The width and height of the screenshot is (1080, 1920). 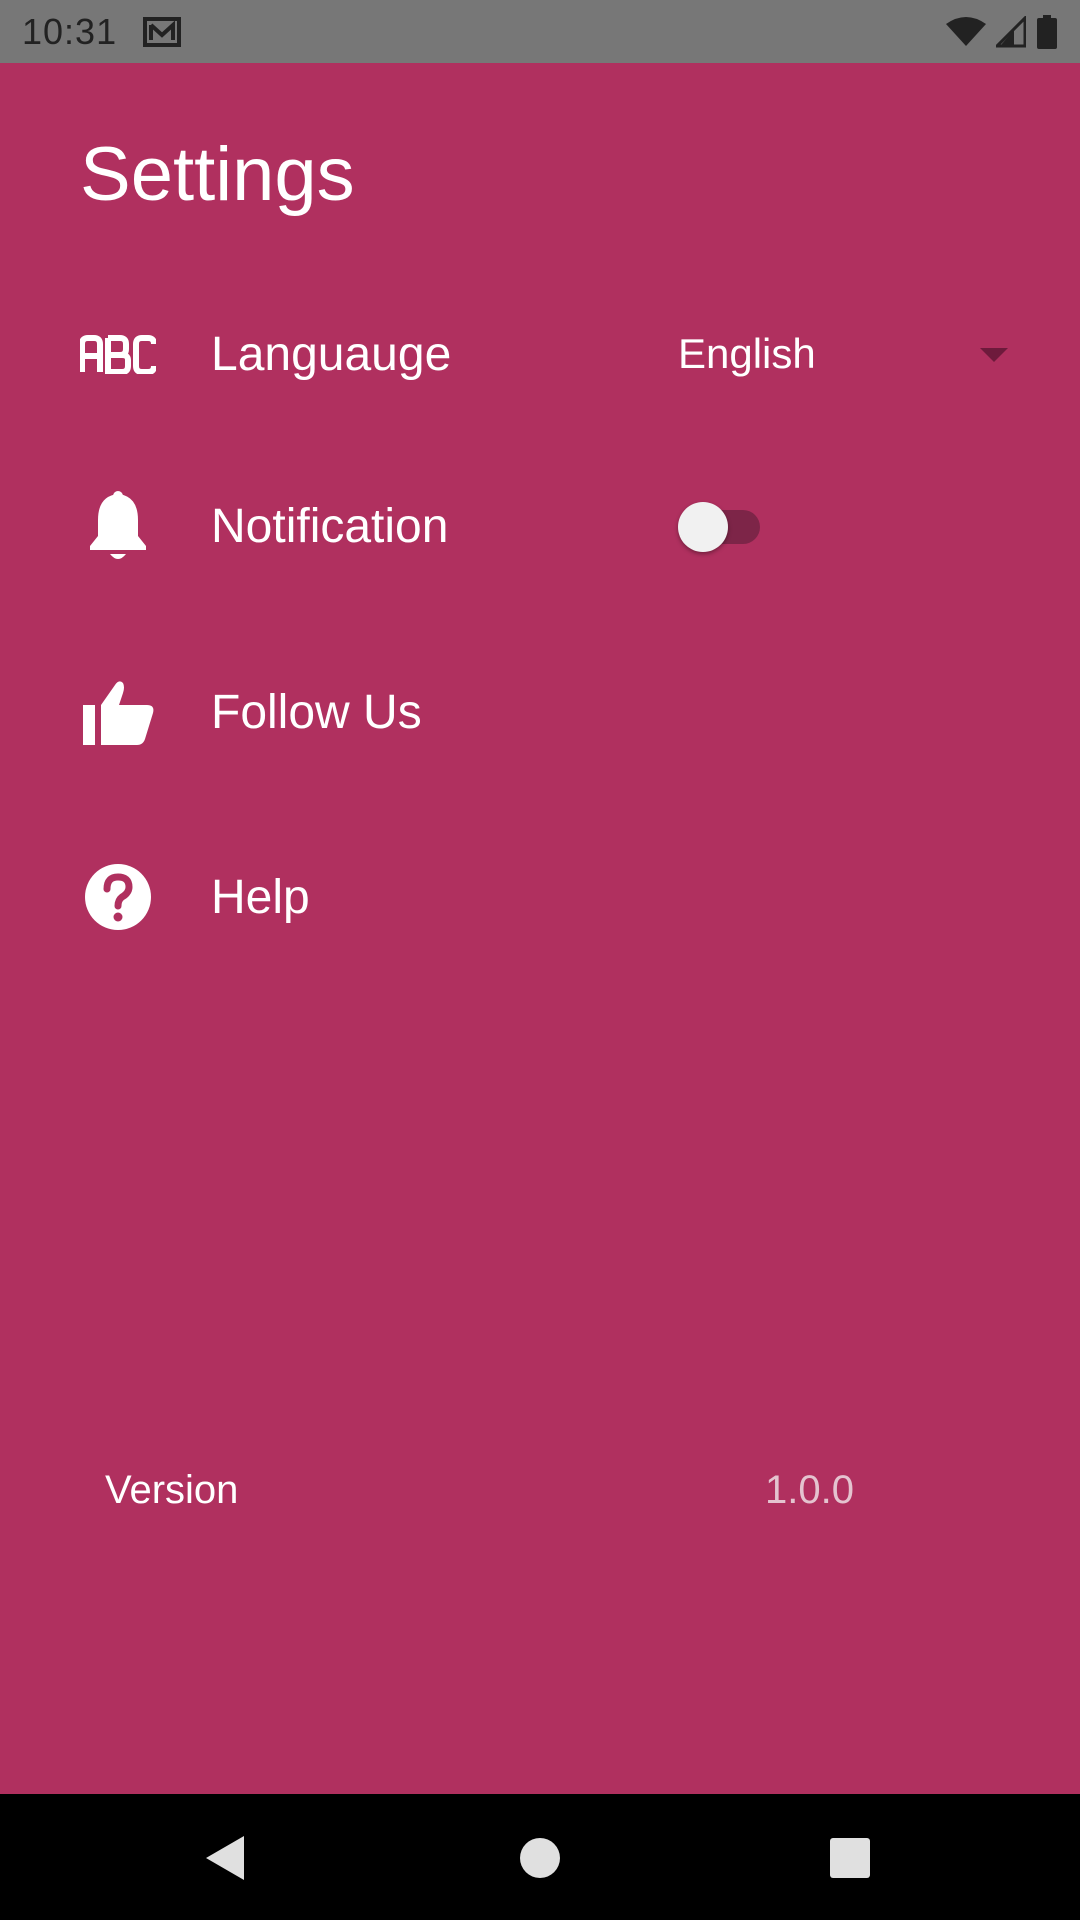 What do you see at coordinates (540, 897) in the screenshot?
I see `settings-row-help: Help` at bounding box center [540, 897].